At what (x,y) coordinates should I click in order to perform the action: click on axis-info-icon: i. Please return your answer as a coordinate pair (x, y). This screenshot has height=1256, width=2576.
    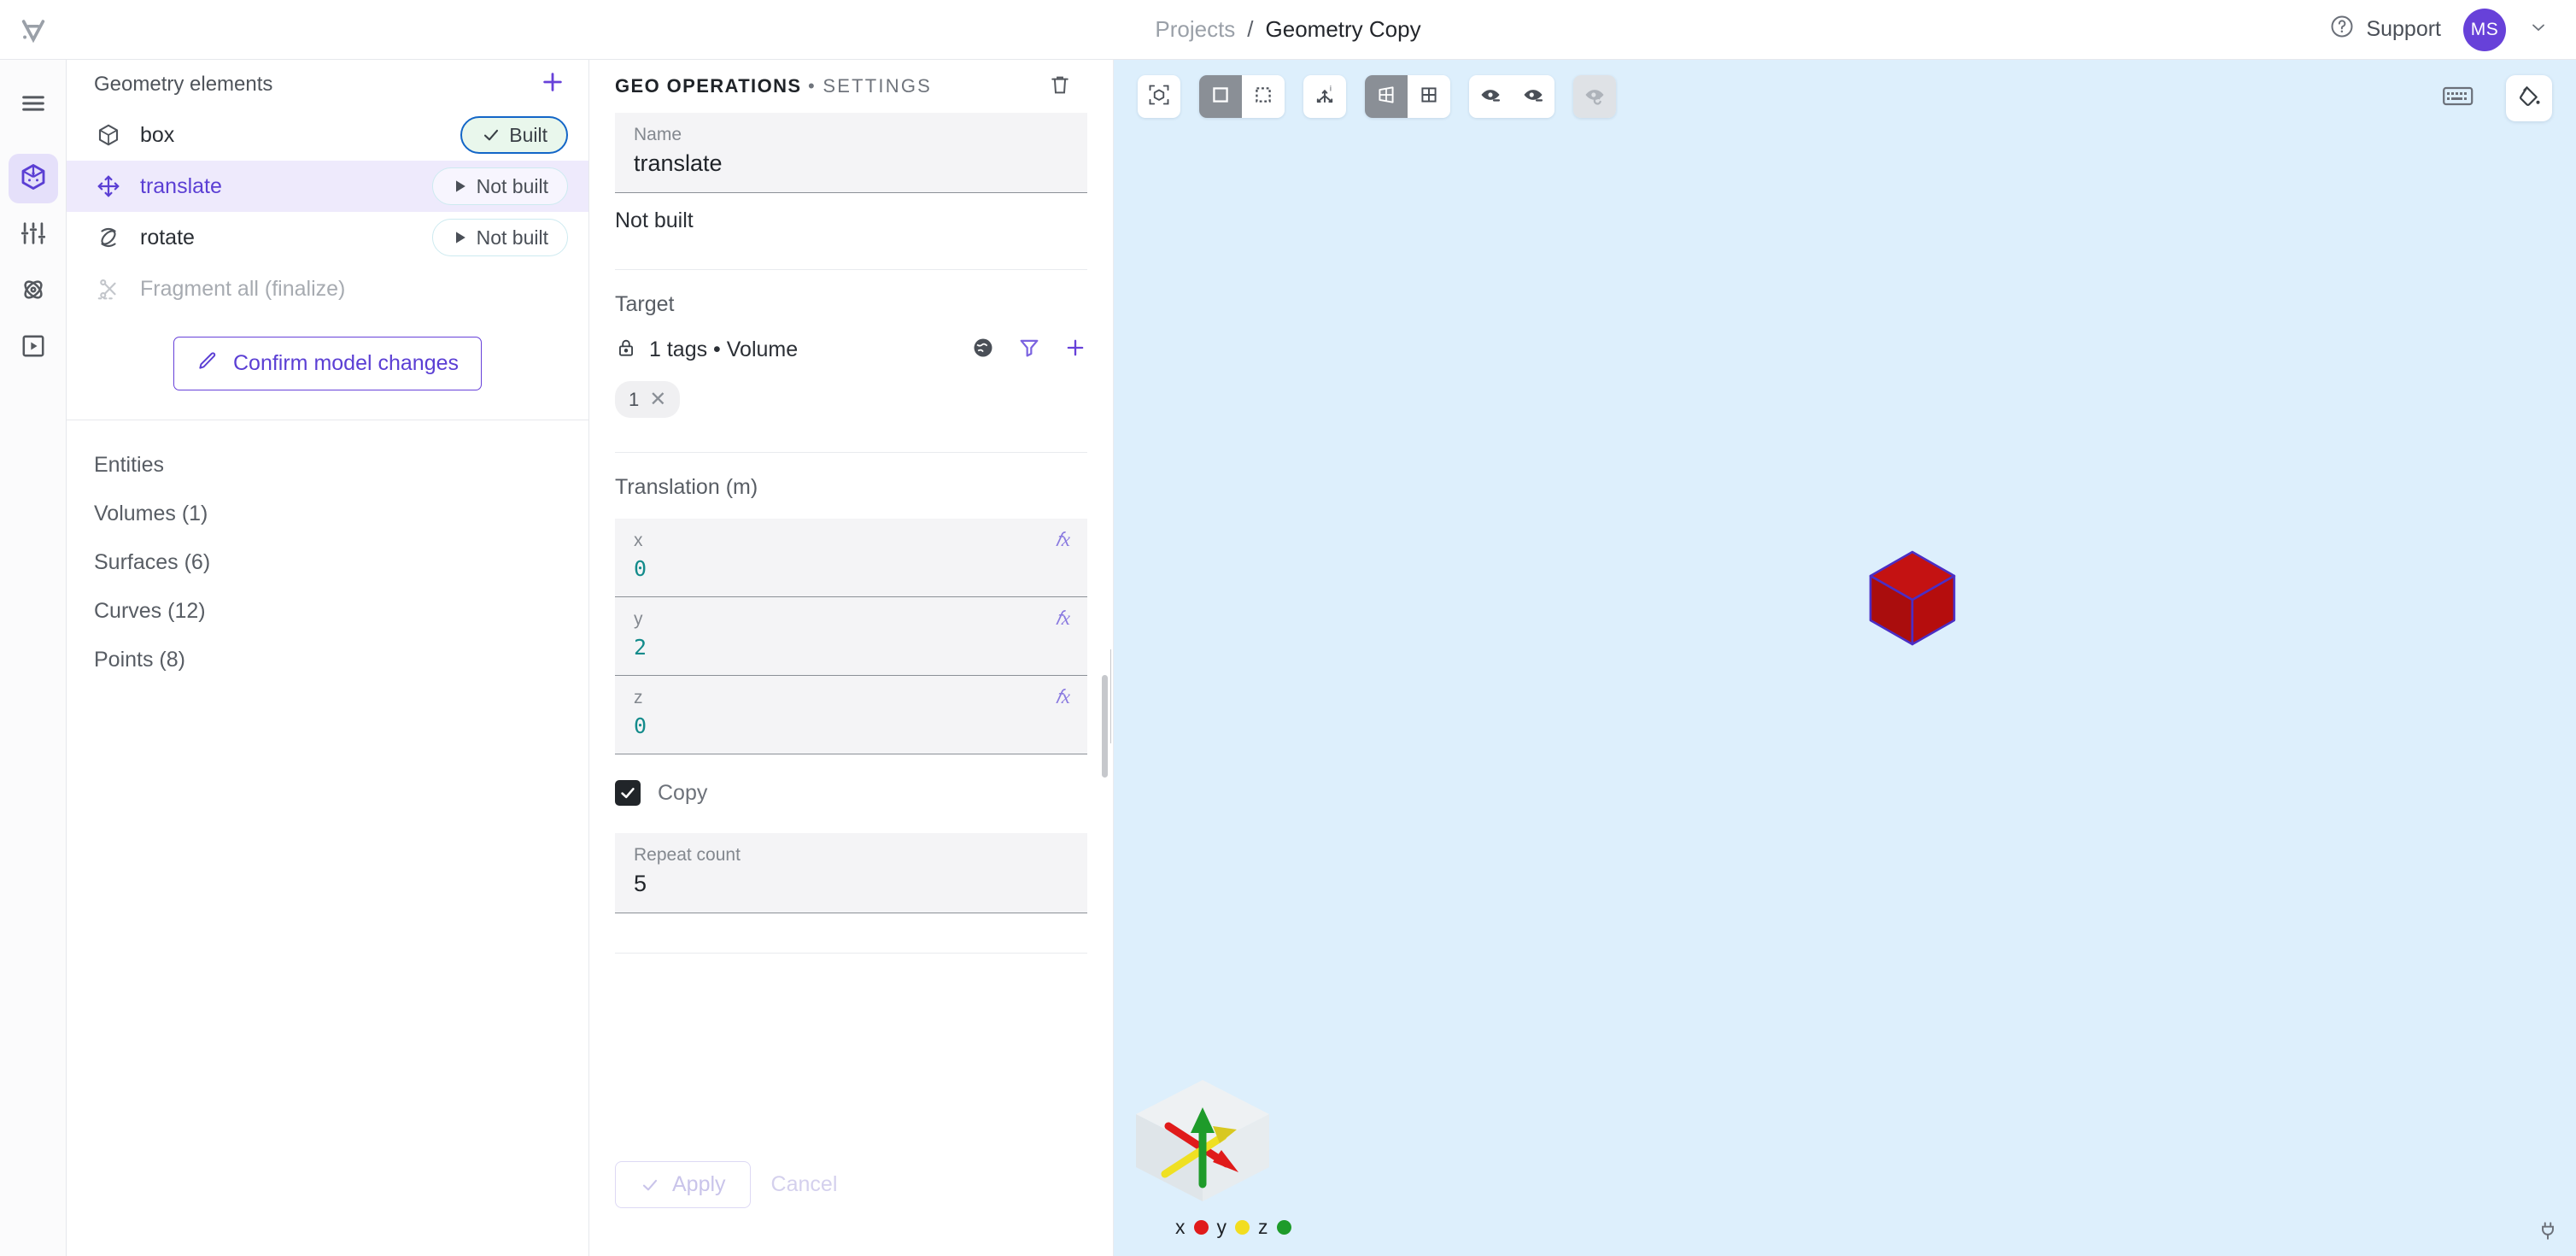
    Looking at the image, I should click on (1325, 97).